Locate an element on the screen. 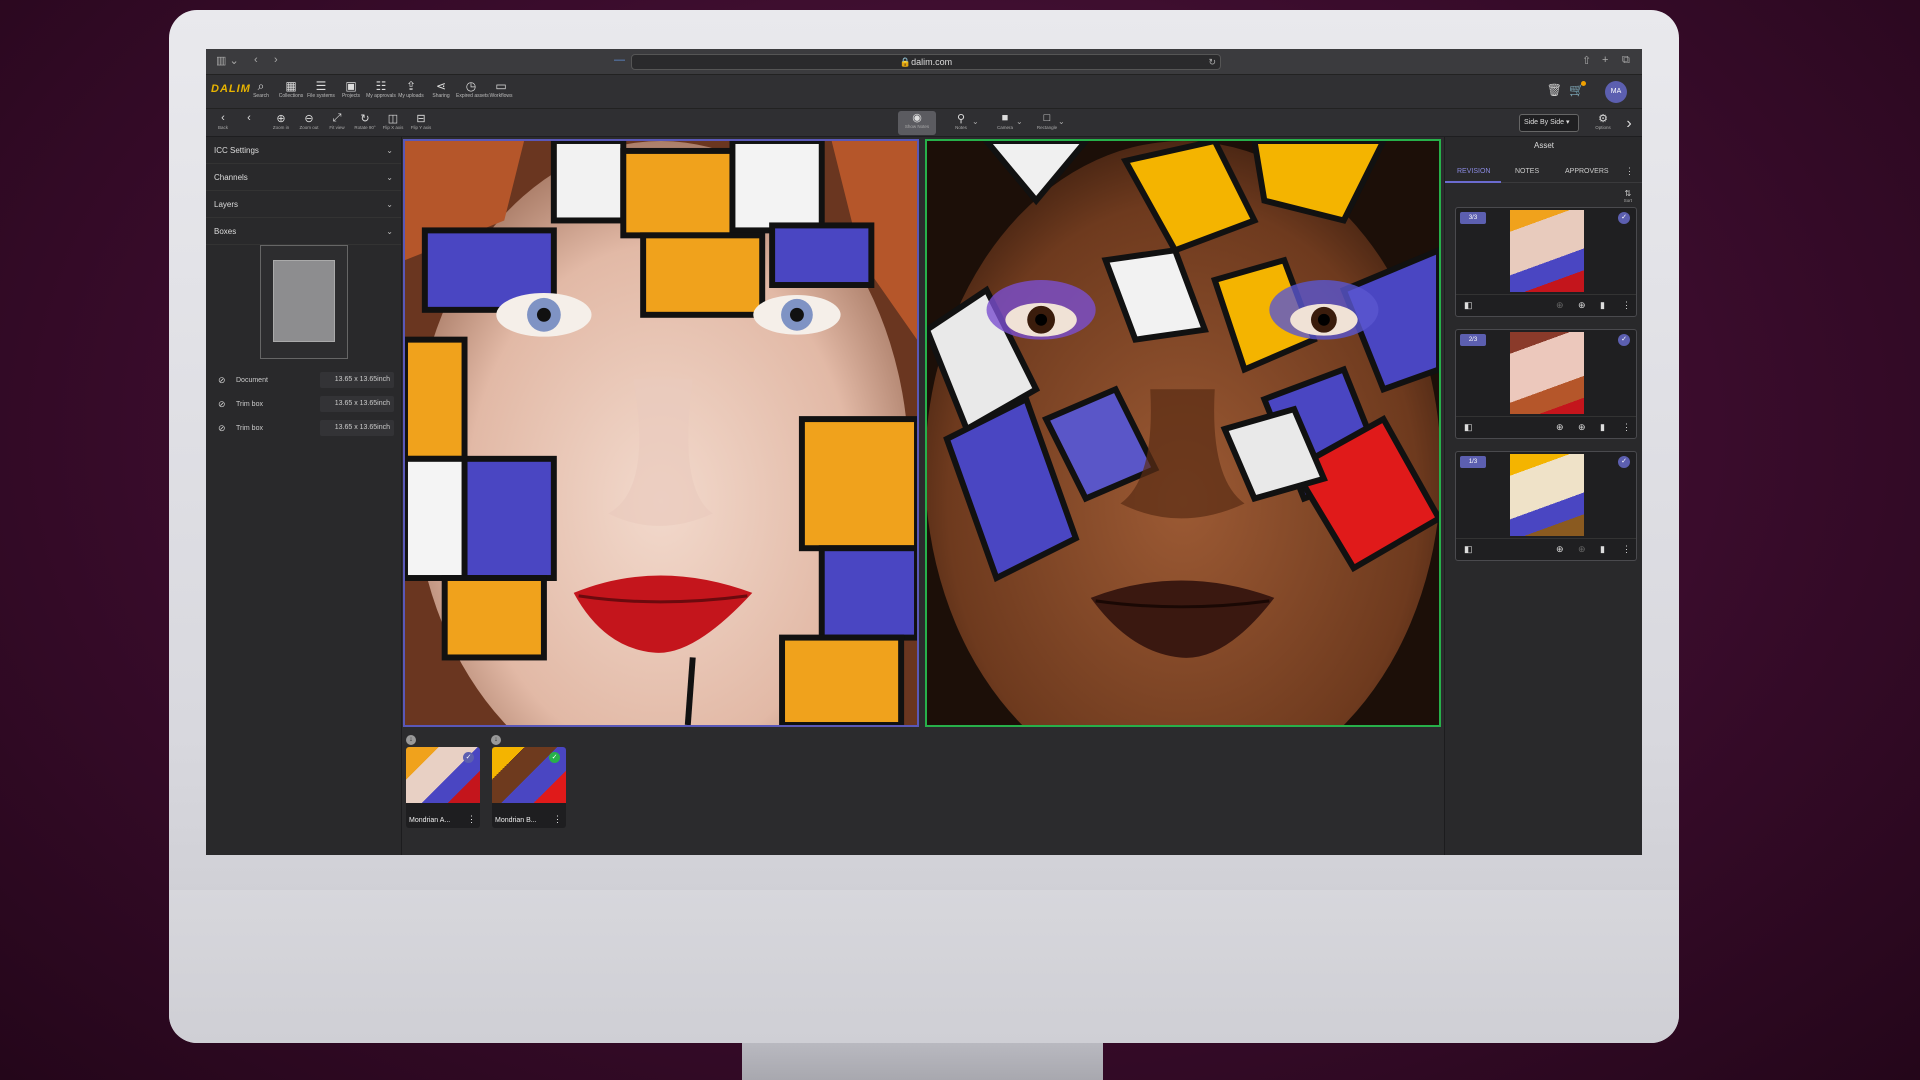 Image resolution: width=1920 pixels, height=1080 pixels. sidebar-toggle-icon: ▥ ⌄ is located at coordinates (227, 60).